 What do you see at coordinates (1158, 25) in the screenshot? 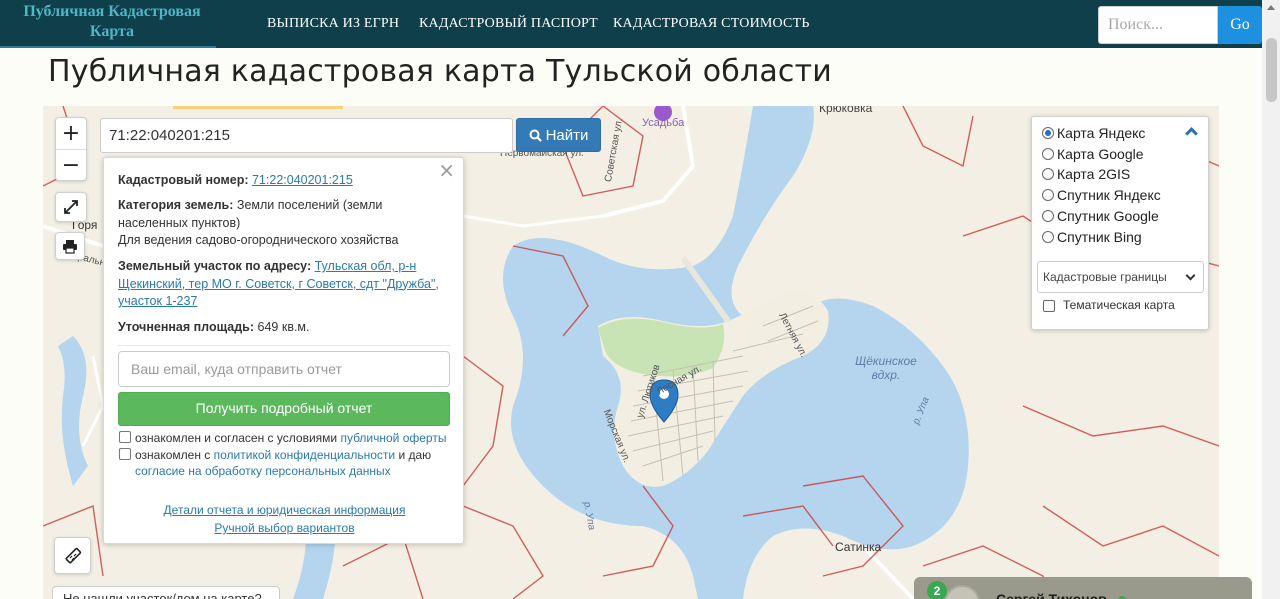
I see `header-search-input` at bounding box center [1158, 25].